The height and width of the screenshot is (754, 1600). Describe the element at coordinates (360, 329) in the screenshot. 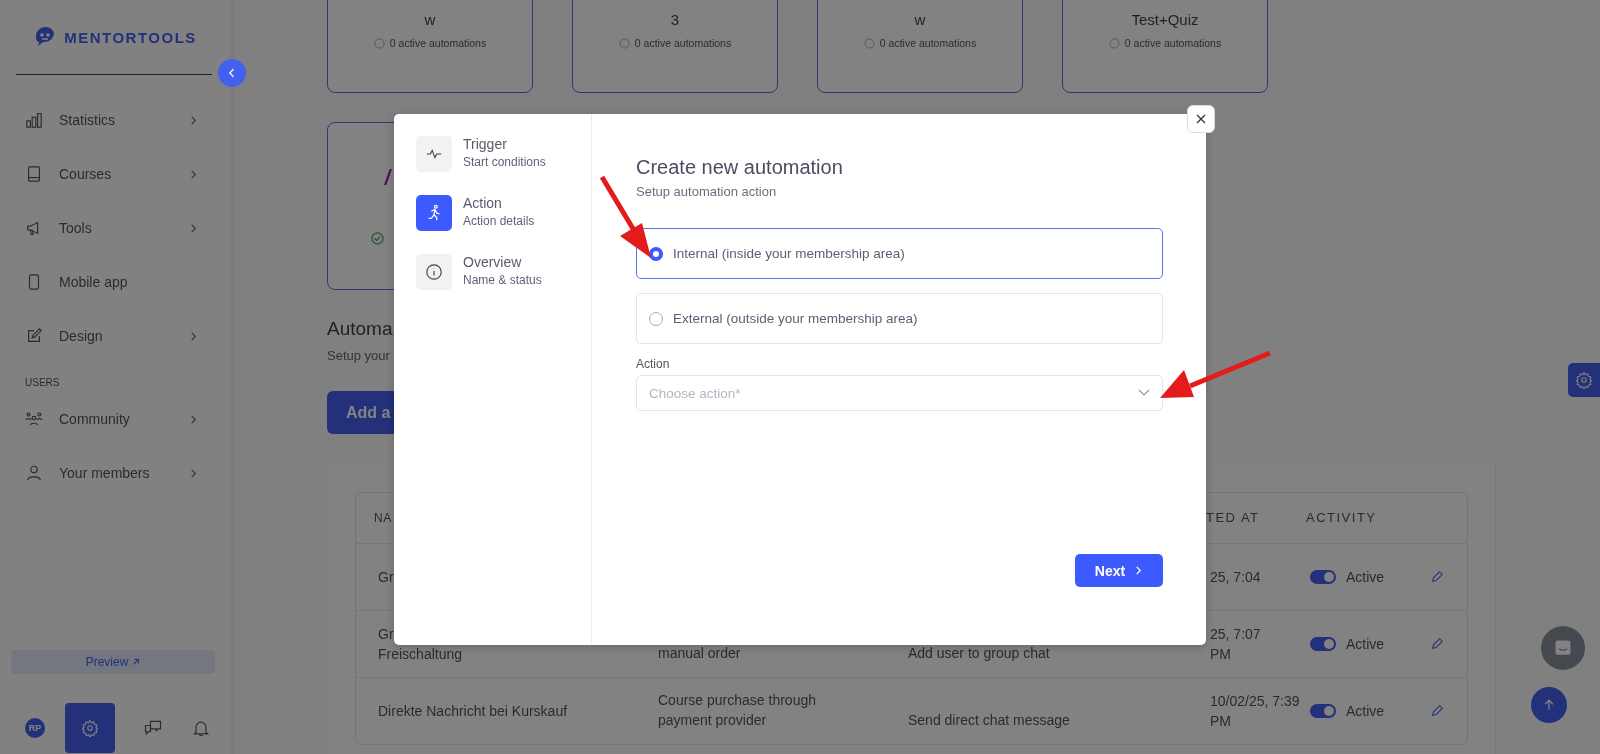

I see `section-heading: Automa` at that location.